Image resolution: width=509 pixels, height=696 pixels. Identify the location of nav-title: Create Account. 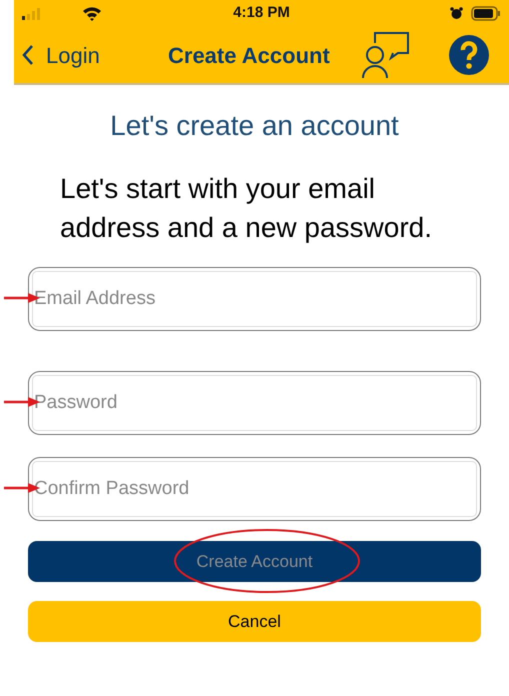
(249, 56).